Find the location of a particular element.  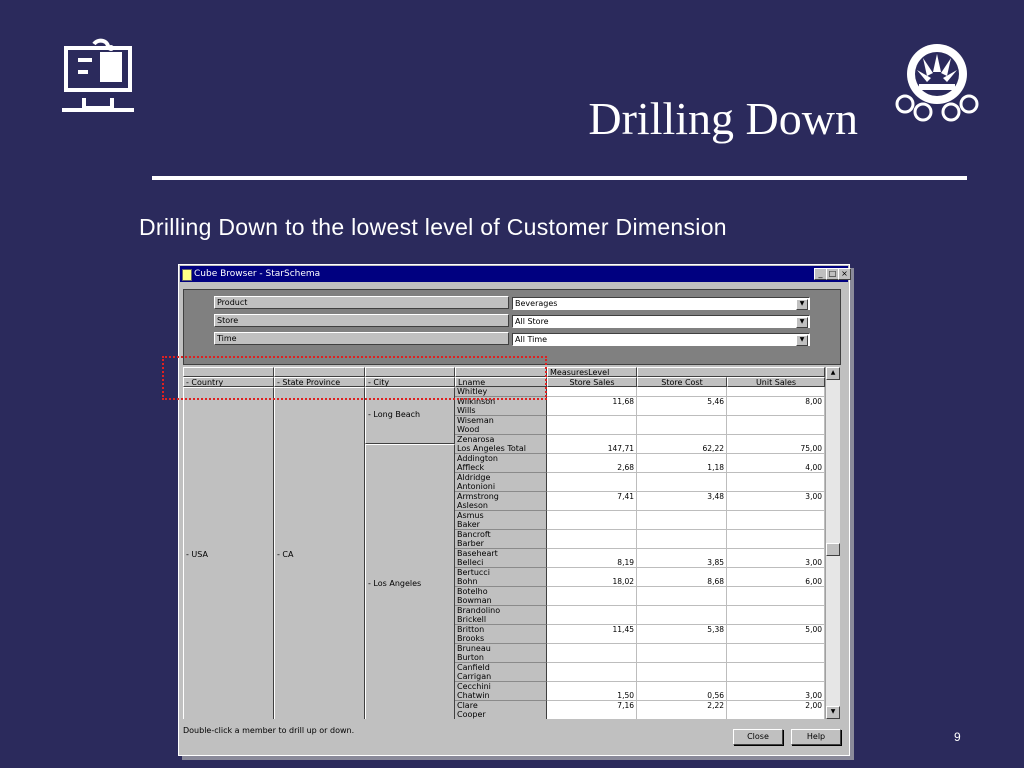

lname-member: Armstrong is located at coordinates (501, 496).